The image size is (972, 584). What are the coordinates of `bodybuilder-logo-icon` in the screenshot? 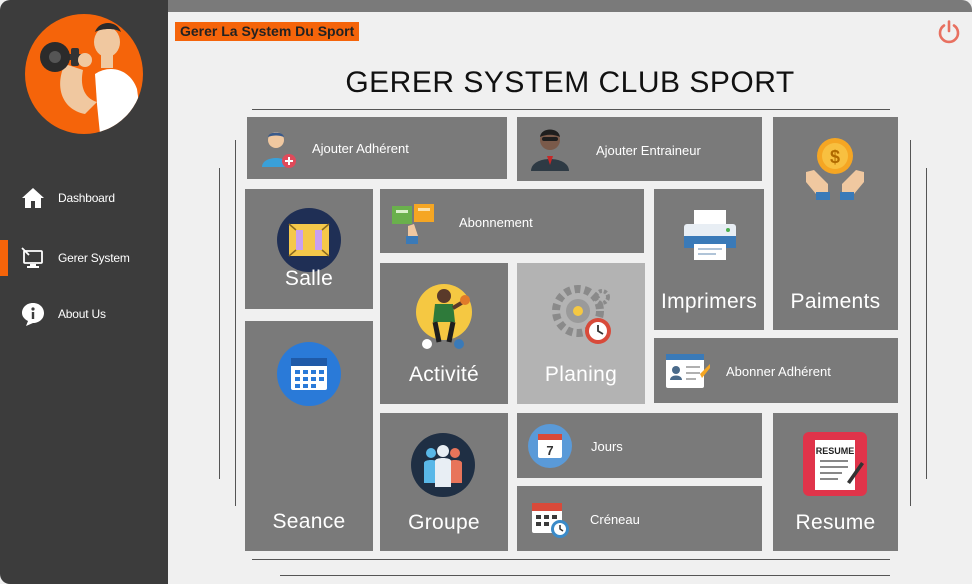 It's located at (91, 78).